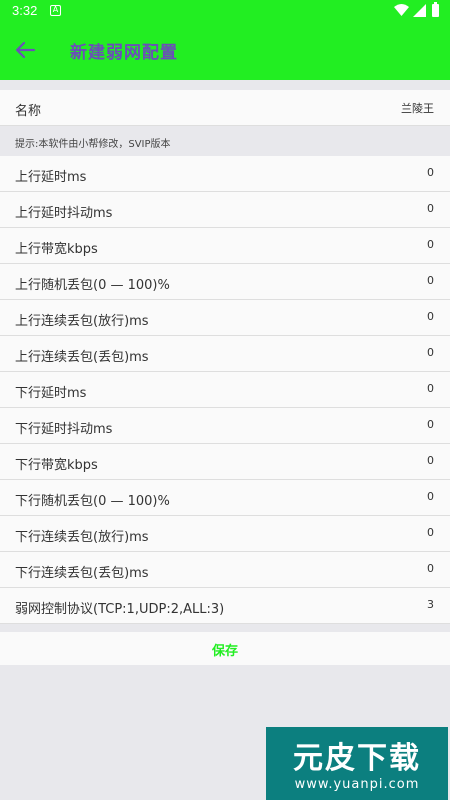  I want to click on back-arrow-icon, so click(25, 50).